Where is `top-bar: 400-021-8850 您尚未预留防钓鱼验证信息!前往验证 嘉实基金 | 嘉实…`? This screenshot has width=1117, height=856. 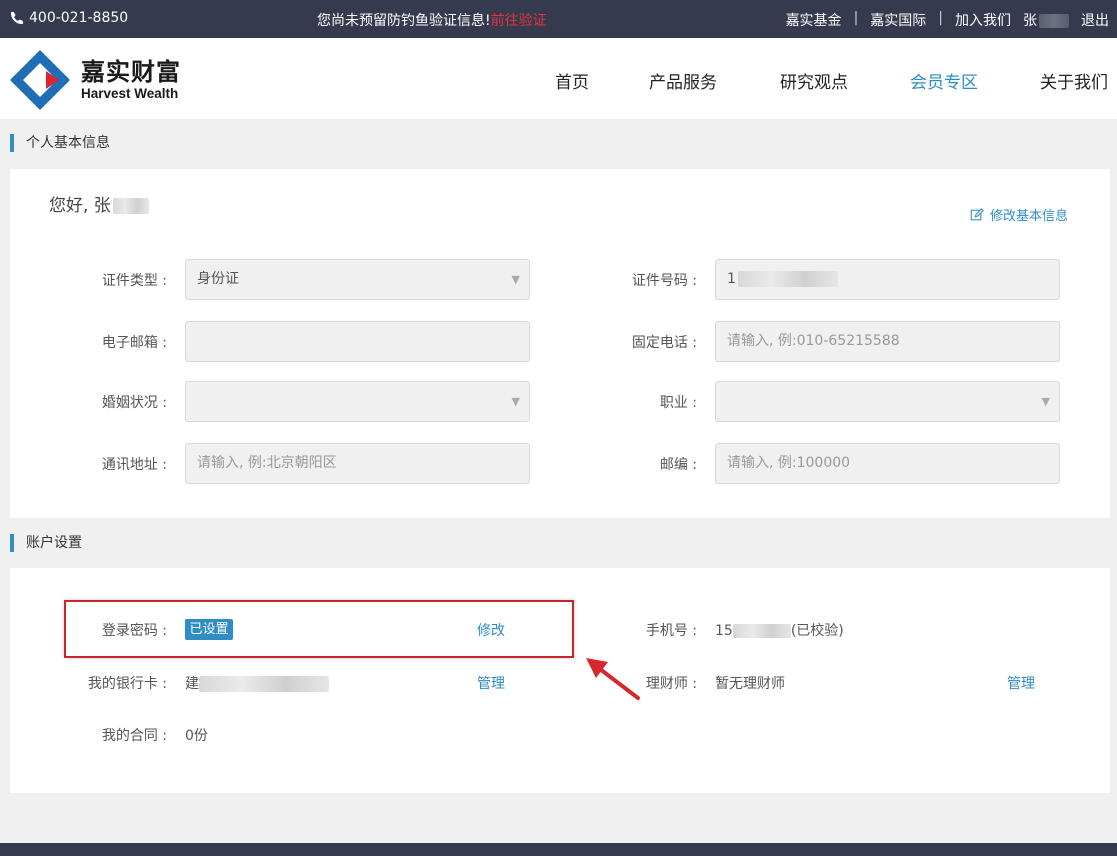 top-bar: 400-021-8850 您尚未预留防钓鱼验证信息!前往验证 嘉实基金 | 嘉实… is located at coordinates (558, 19).